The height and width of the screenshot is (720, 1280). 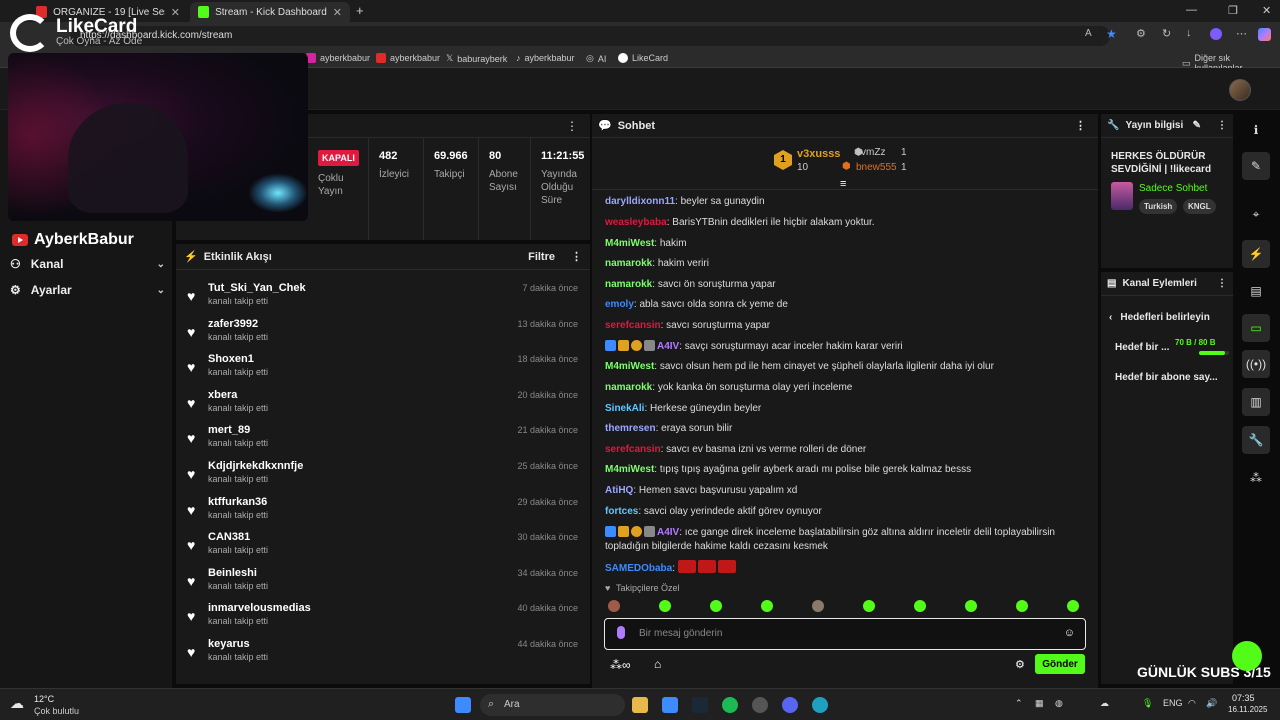 What do you see at coordinates (257, 288) in the screenshot?
I see `activity-user: Tut_Ski_Yan_Chek` at bounding box center [257, 288].